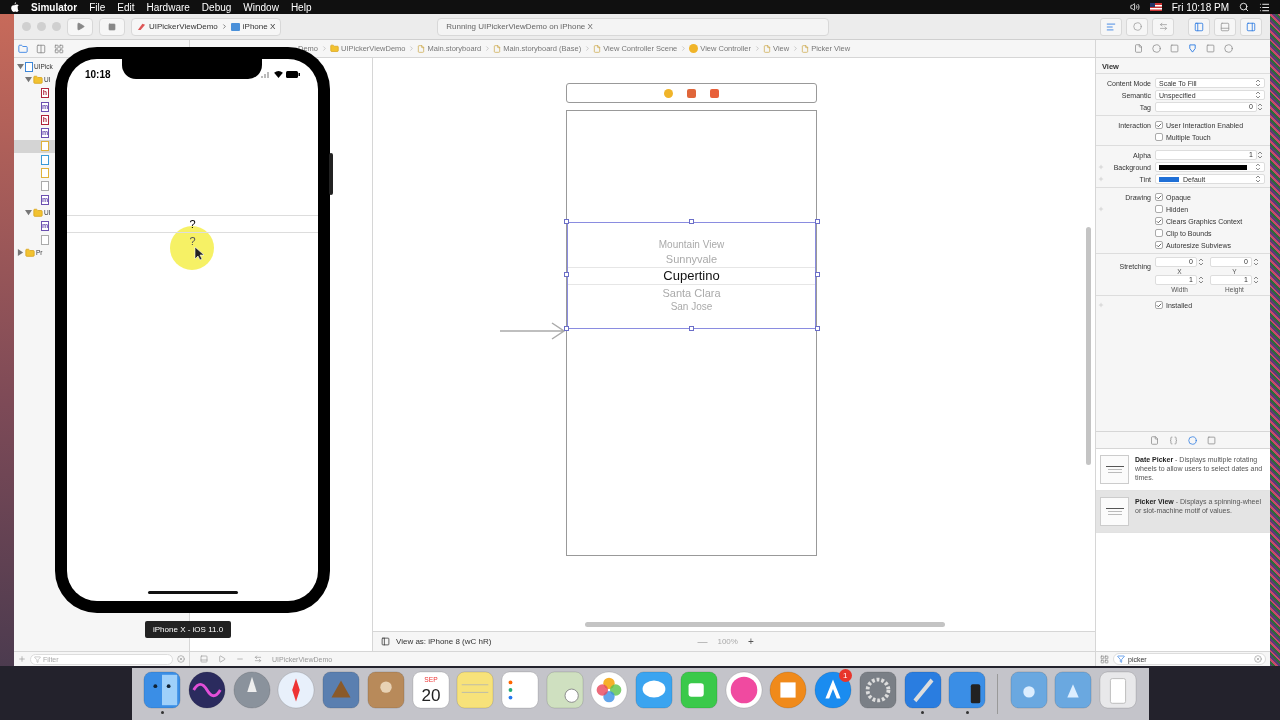  What do you see at coordinates (1211, 440) in the screenshot?
I see `media-tab` at bounding box center [1211, 440].